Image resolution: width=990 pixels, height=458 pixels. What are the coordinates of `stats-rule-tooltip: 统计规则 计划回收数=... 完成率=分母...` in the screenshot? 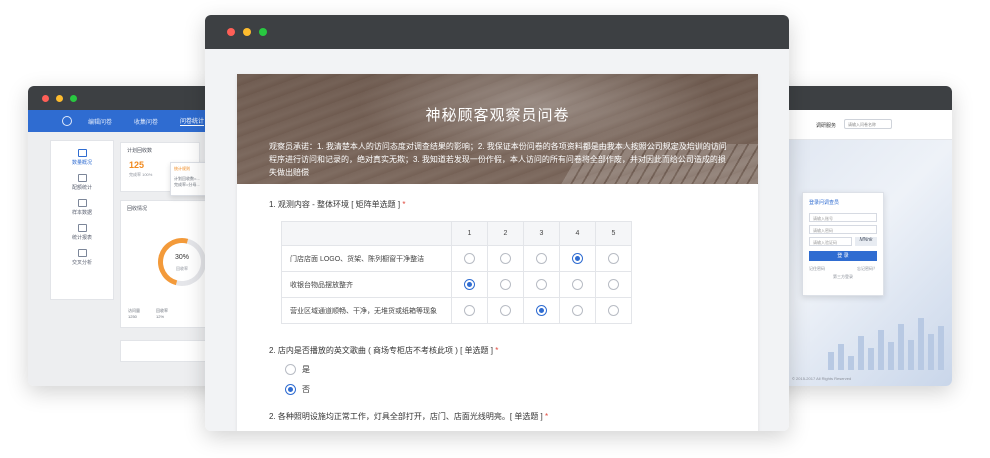 It's located at (190, 179).